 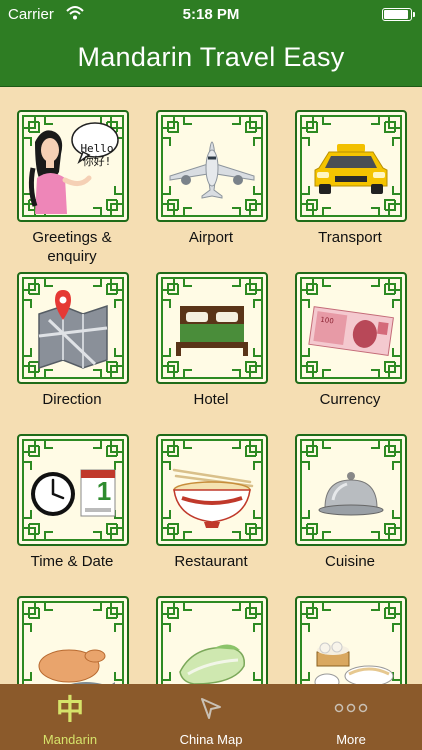 What do you see at coordinates (76, 666) in the screenshot?
I see `chicken-fish-icon` at bounding box center [76, 666].